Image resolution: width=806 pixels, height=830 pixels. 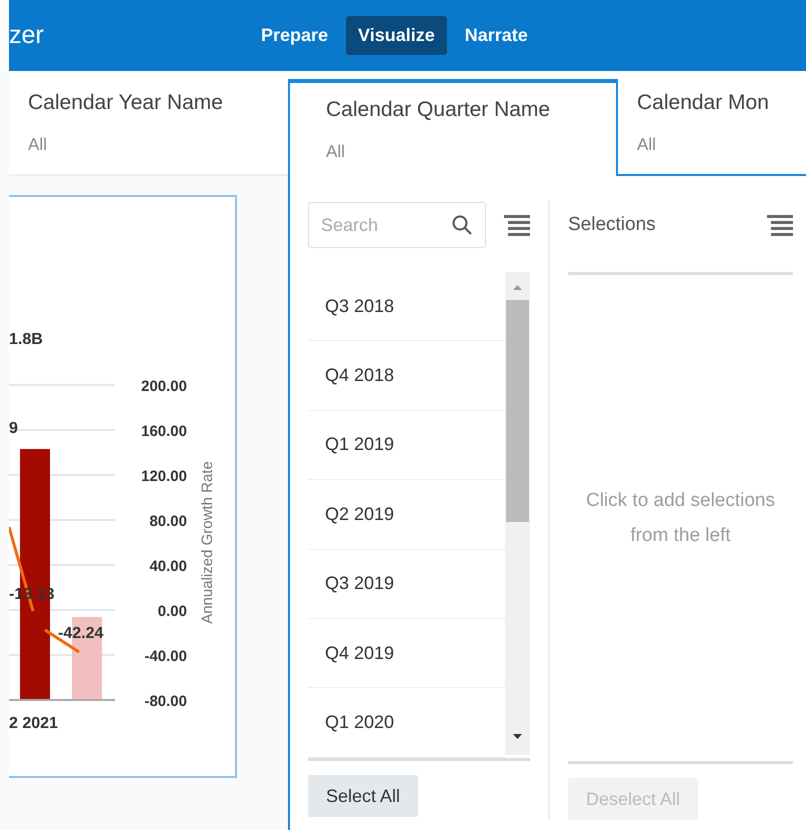 What do you see at coordinates (165, 656) in the screenshot?
I see `axis-tick-label: -40.00` at bounding box center [165, 656].